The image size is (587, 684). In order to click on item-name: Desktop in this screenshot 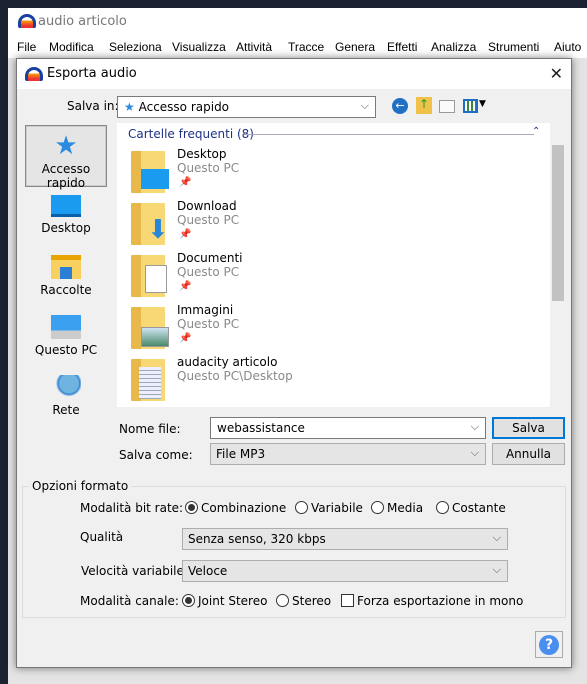, I will do `click(202, 154)`.